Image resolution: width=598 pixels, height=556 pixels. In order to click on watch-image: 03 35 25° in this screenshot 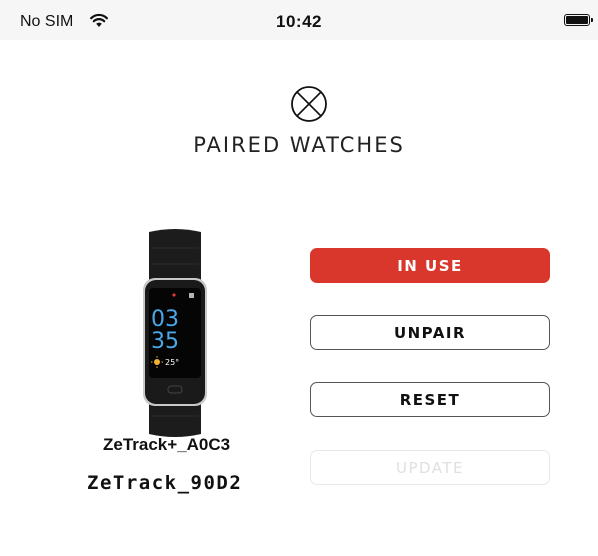, I will do `click(175, 333)`.